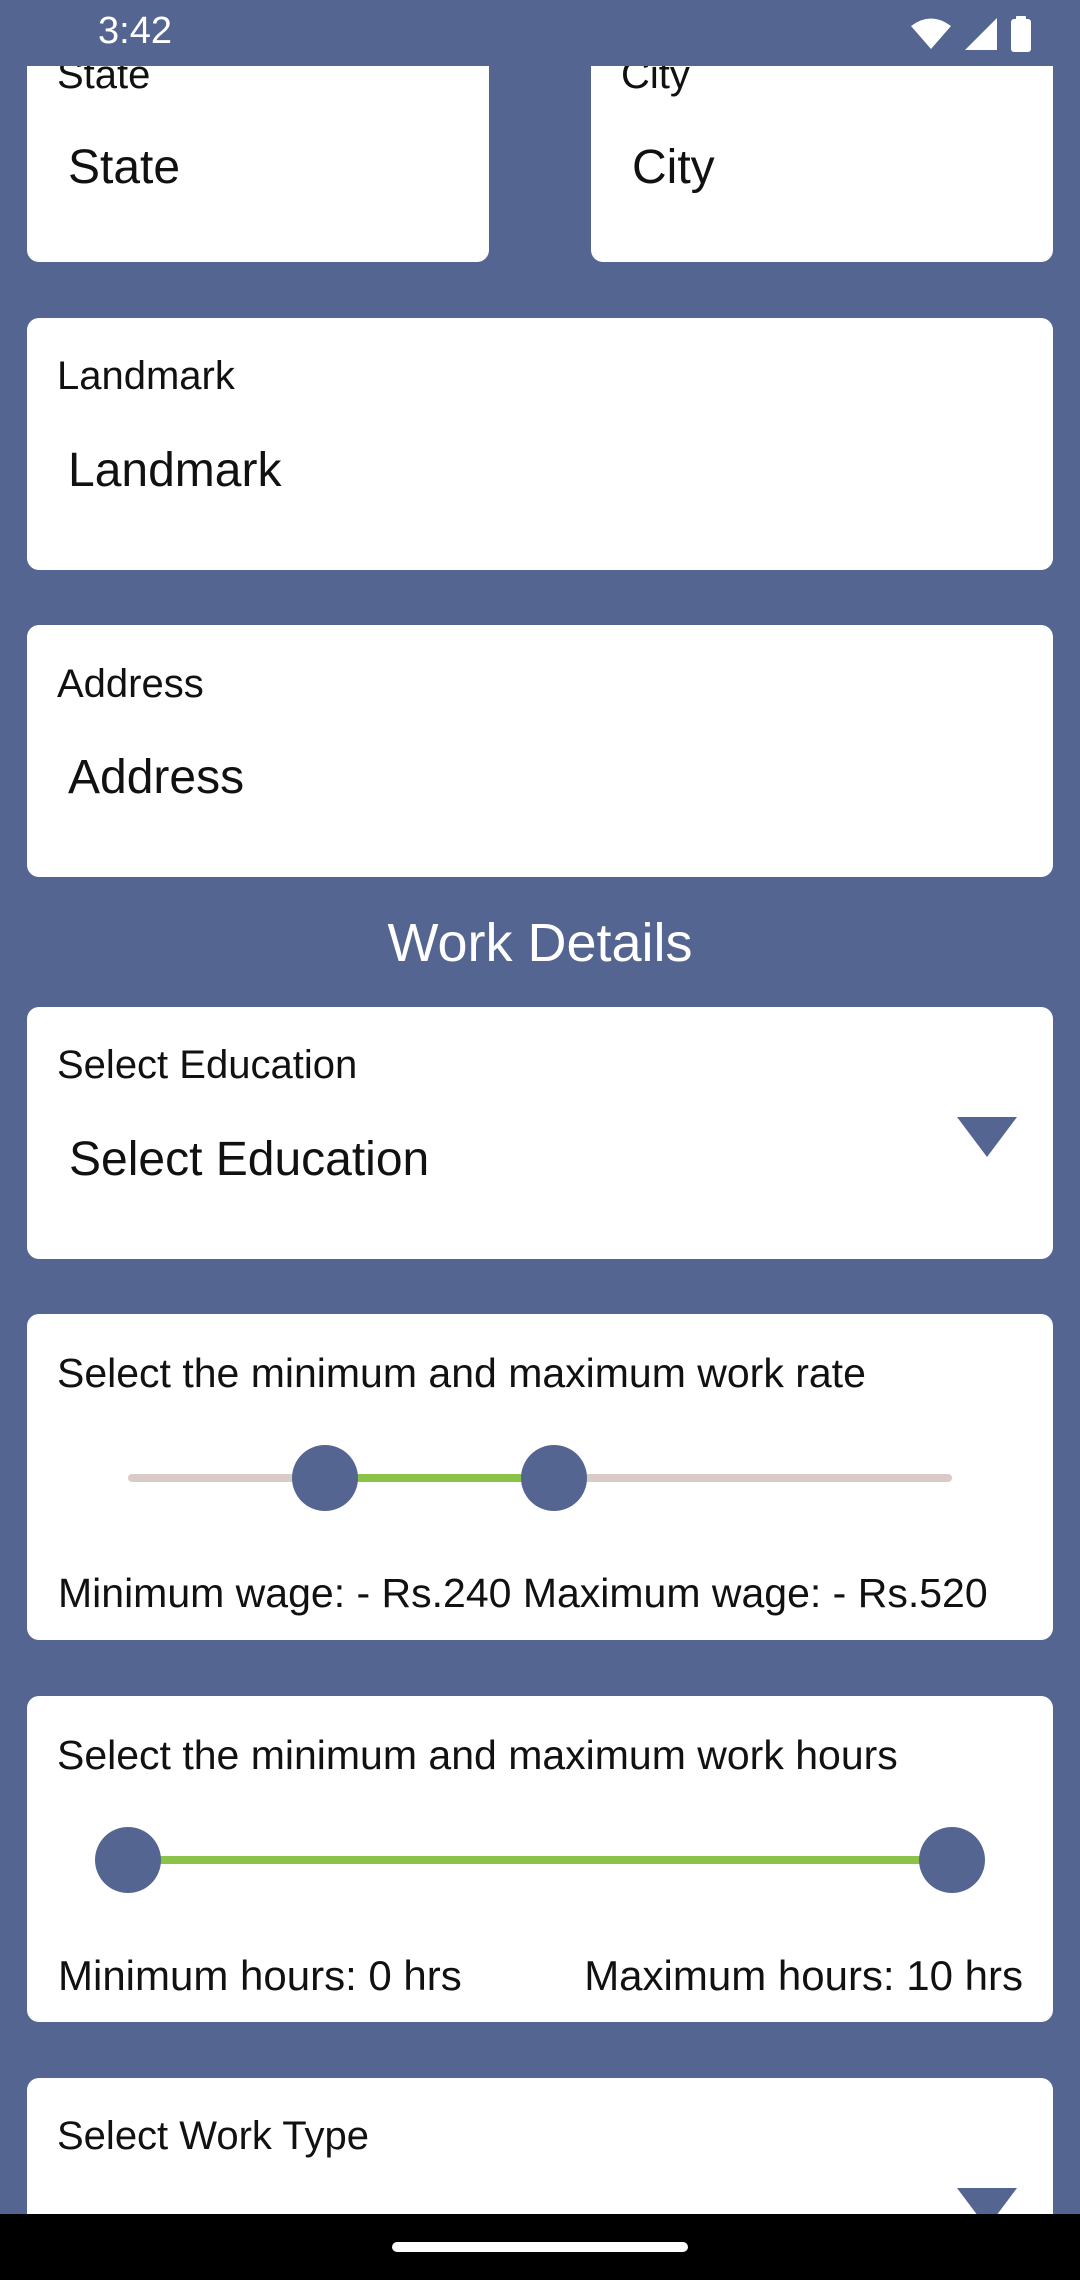  What do you see at coordinates (981, 34) in the screenshot?
I see `signal-icon` at bounding box center [981, 34].